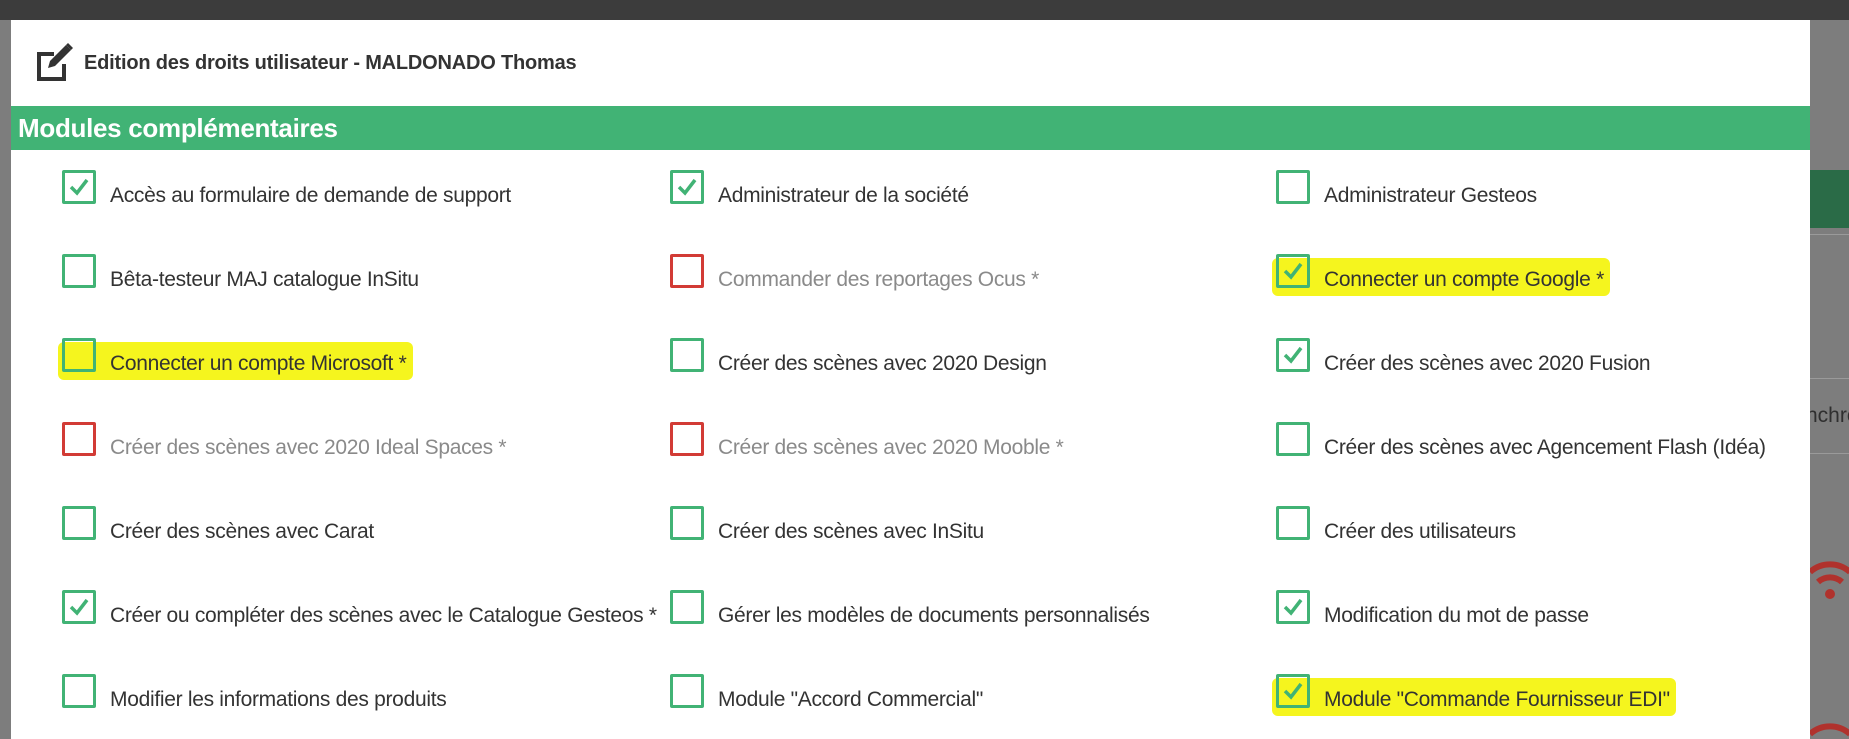 The height and width of the screenshot is (739, 1849). I want to click on right-option: Créer des scènes avec 2020 Design, so click(917, 380).